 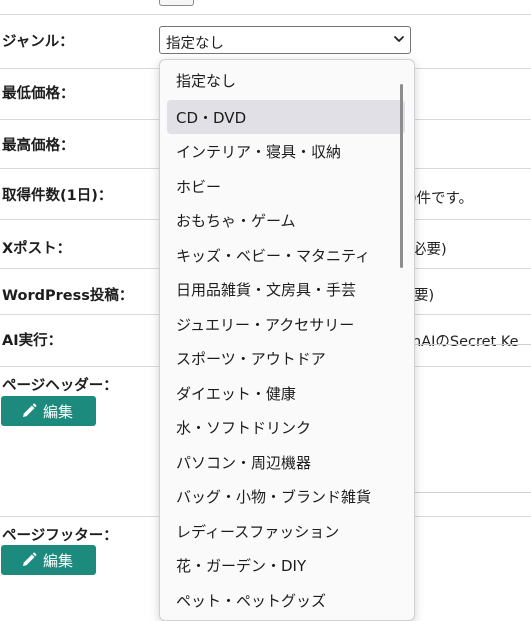 What do you see at coordinates (286, 151) in the screenshot?
I see `dropdown-option: インテリア・寝具・収納` at bounding box center [286, 151].